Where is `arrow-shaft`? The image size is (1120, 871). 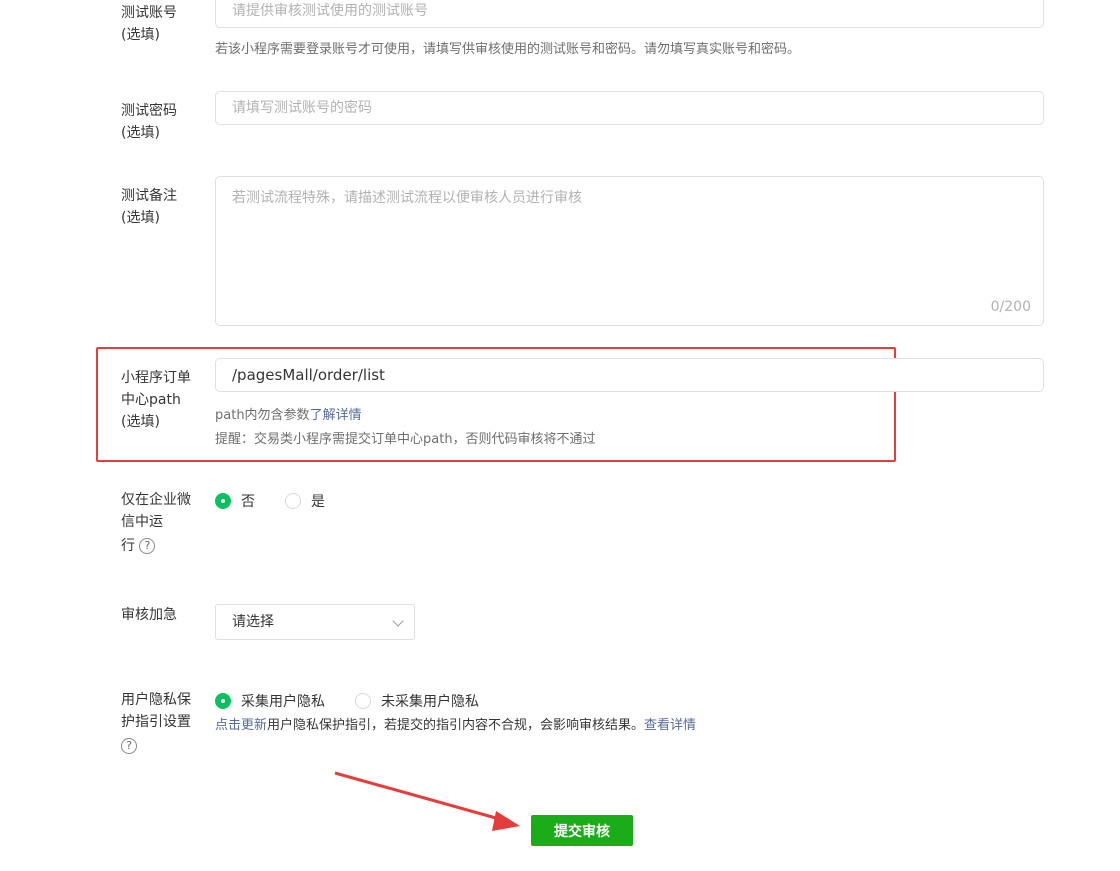
arrow-shaft is located at coordinates (419, 796).